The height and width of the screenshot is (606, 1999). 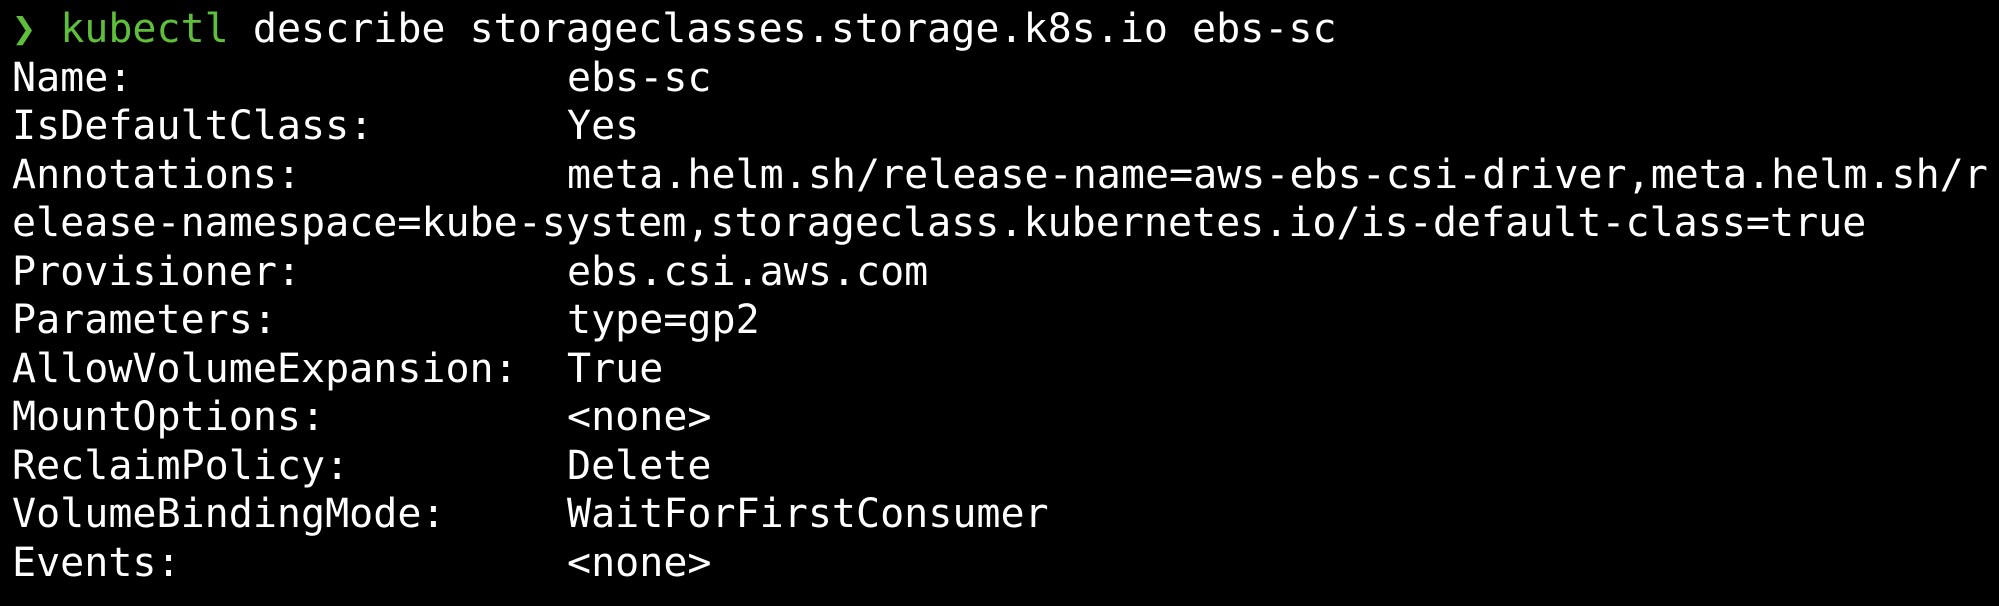 I want to click on field-label: IsDefaultClass:, so click(x=193, y=126).